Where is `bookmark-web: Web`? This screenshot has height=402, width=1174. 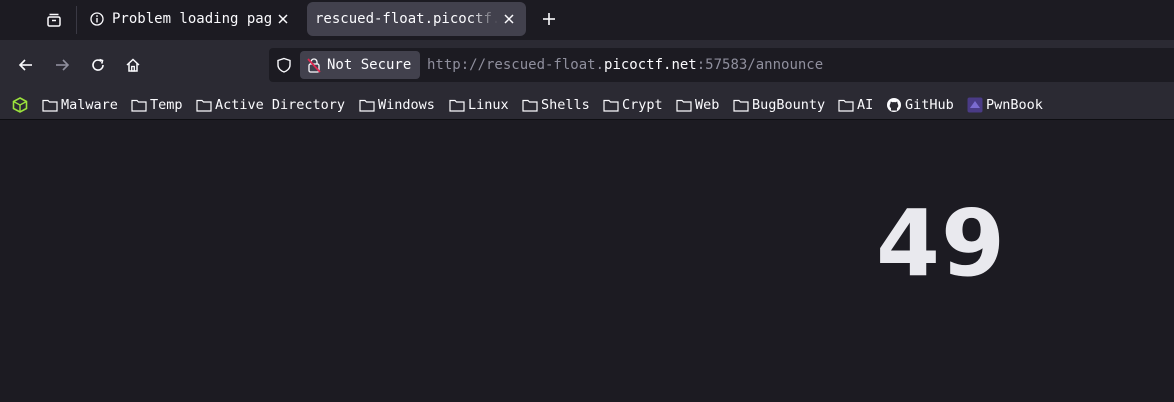 bookmark-web: Web is located at coordinates (697, 105).